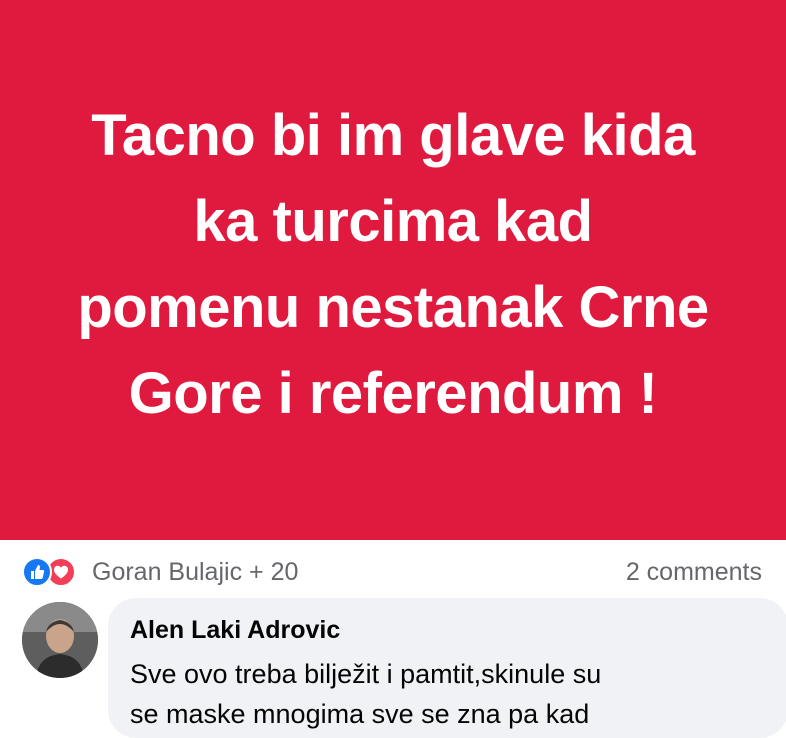 The image size is (786, 738). What do you see at coordinates (393, 307) in the screenshot?
I see `post-text-line: pomenu nestanak Crne` at bounding box center [393, 307].